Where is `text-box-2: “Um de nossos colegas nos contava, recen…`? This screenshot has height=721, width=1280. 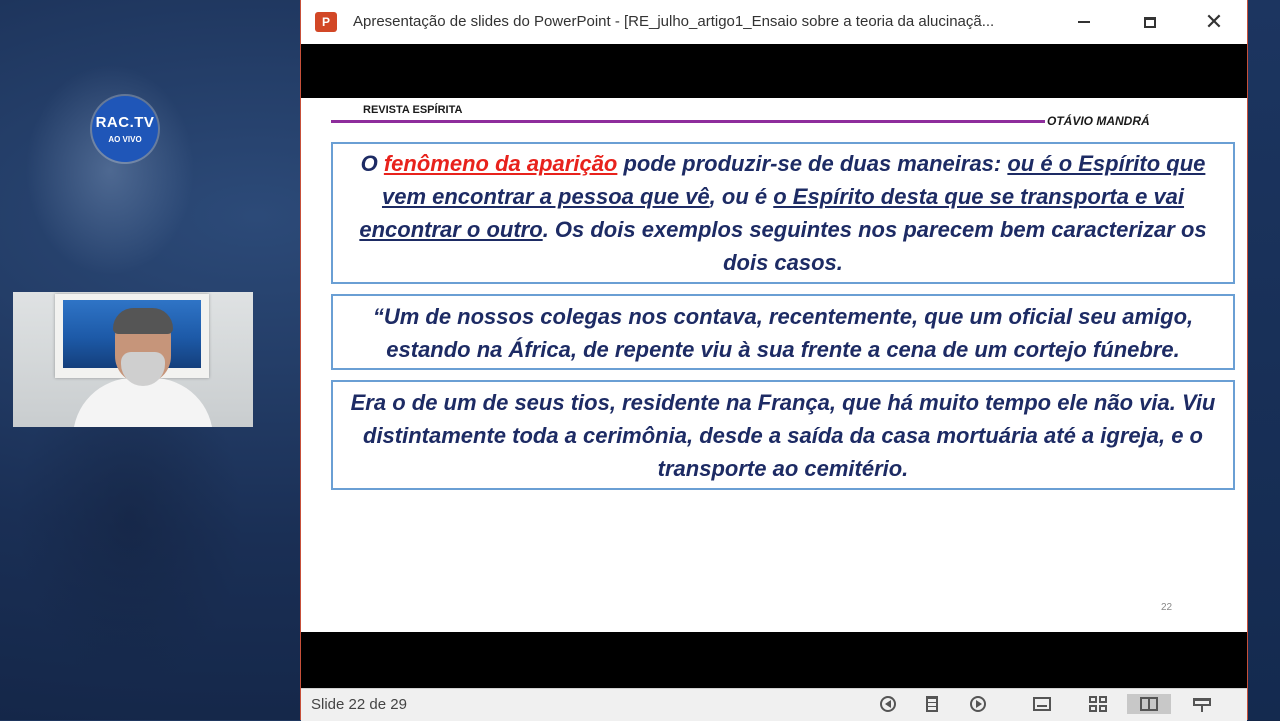
text-box-2: “Um de nossos colegas nos contava, recen… is located at coordinates (783, 332).